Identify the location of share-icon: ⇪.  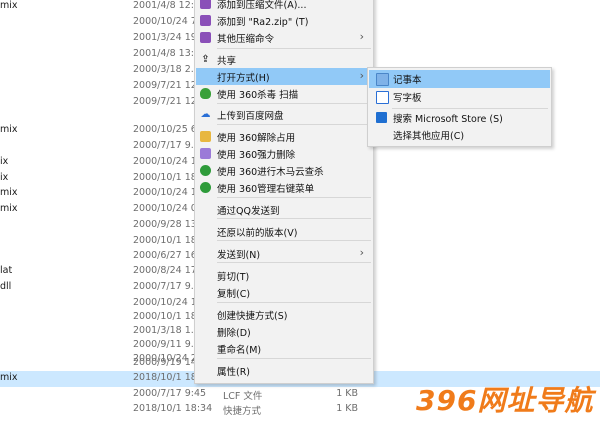
(205, 59).